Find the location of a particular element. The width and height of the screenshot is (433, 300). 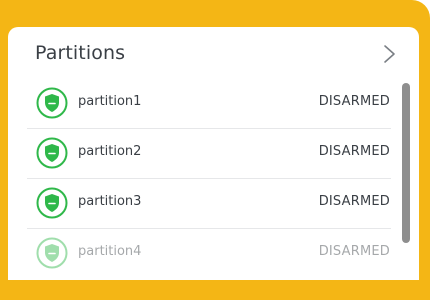

partition-name: partition4 is located at coordinates (110, 251).